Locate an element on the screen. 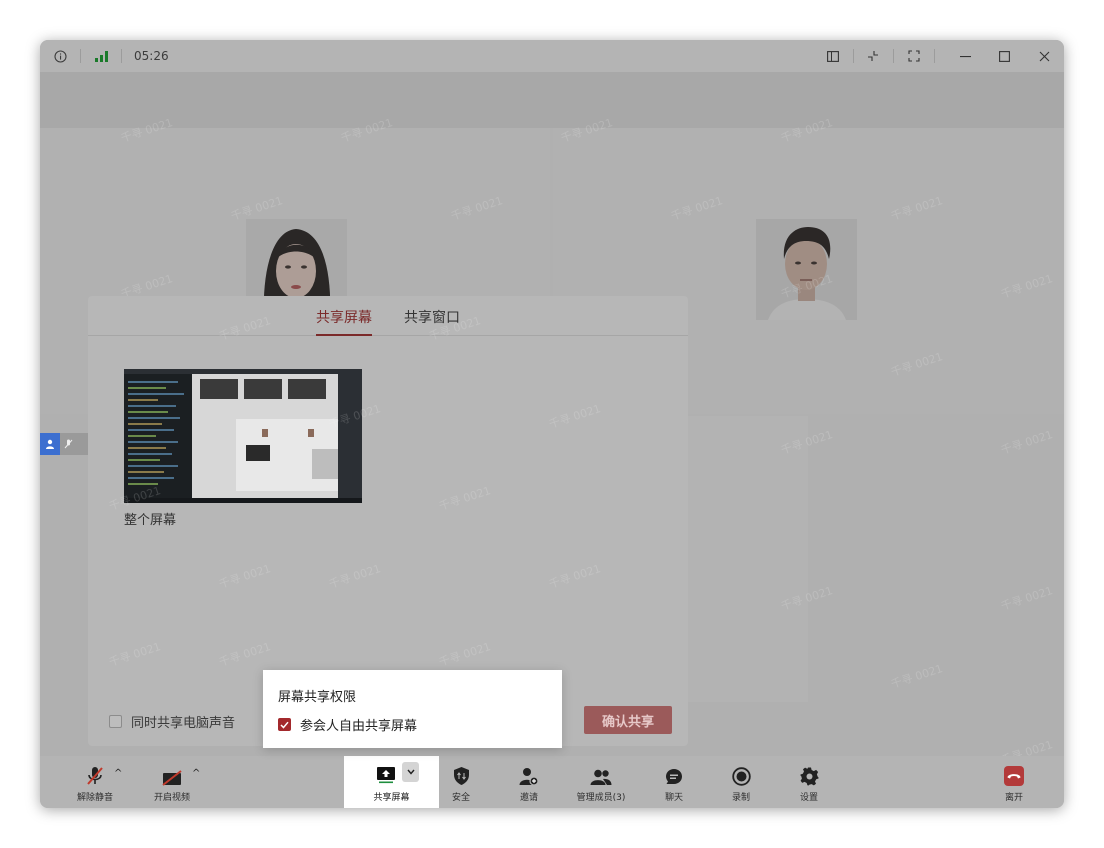  share-audio-option: 同时共享电脑声音 is located at coordinates (172, 721).